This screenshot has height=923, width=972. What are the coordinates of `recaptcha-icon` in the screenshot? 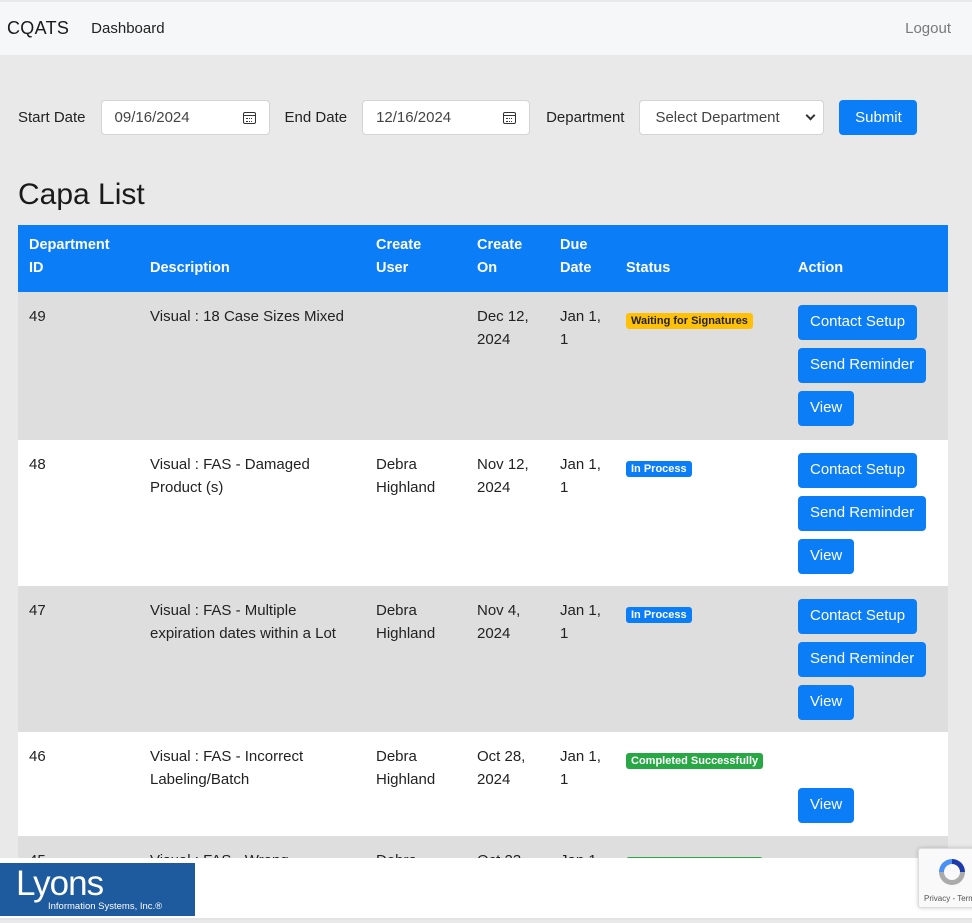 It's located at (952, 872).